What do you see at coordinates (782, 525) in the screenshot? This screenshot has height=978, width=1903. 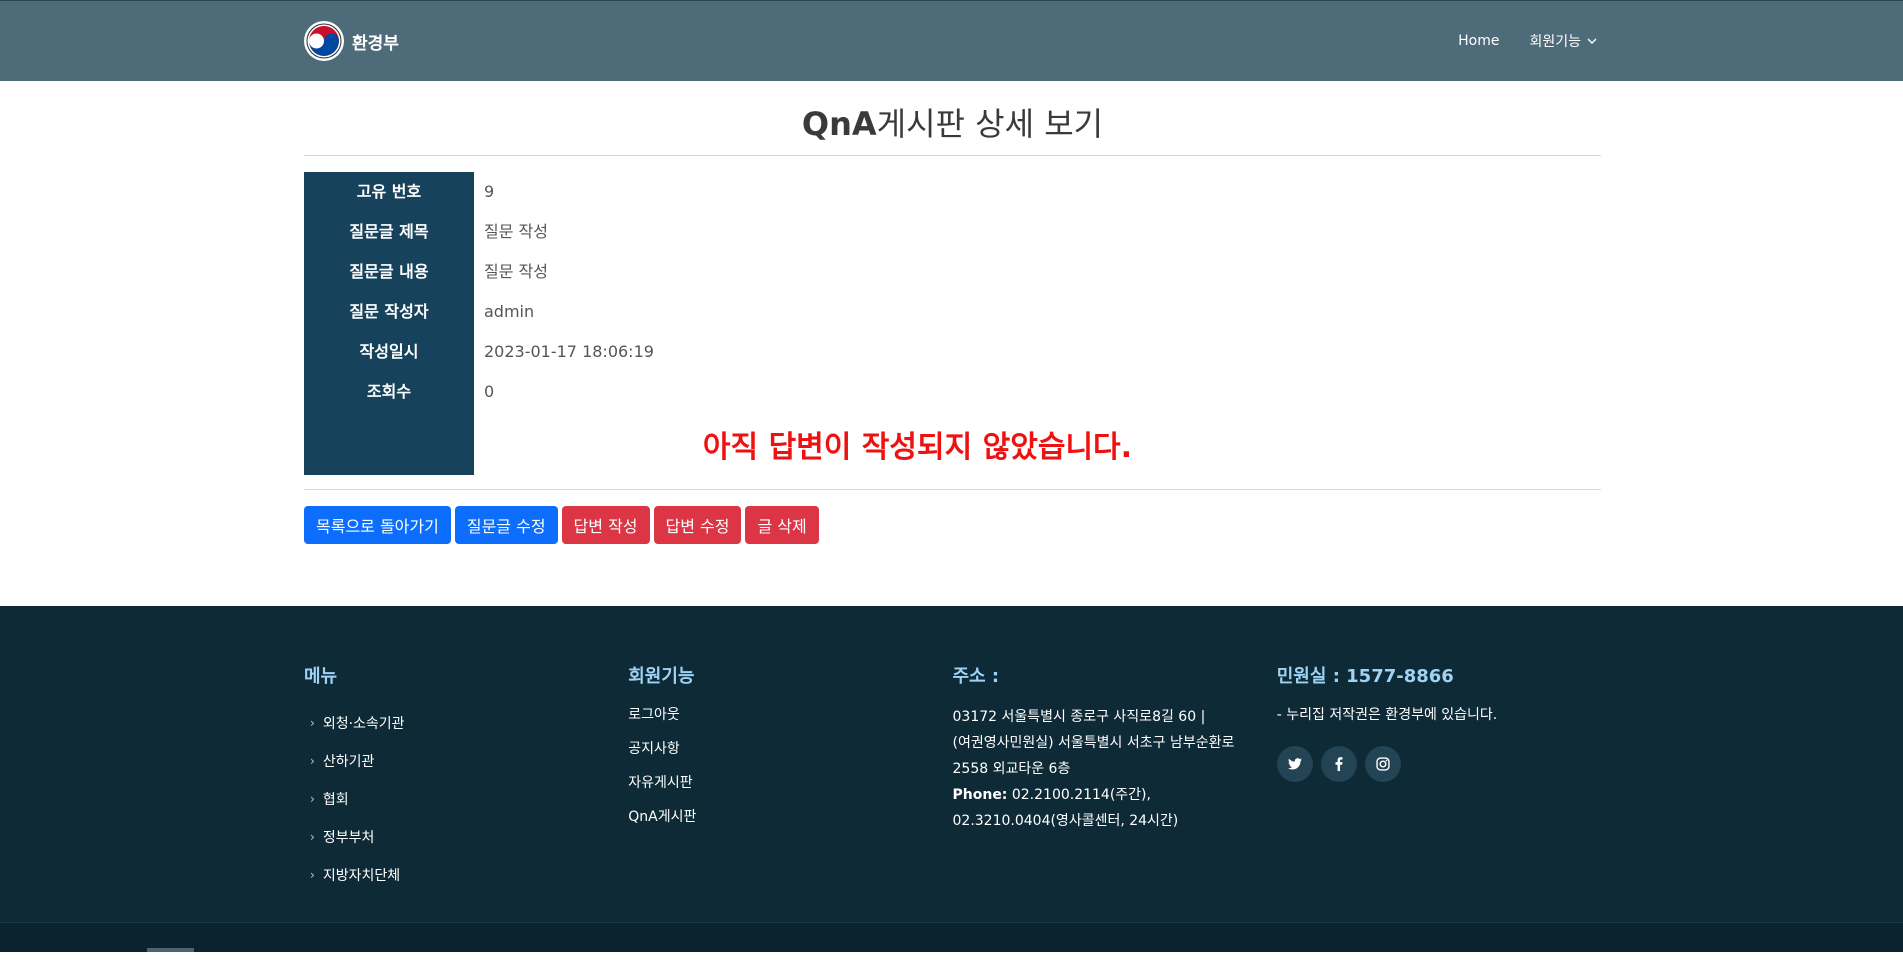 I see `delete-post-button: 글 삭제` at bounding box center [782, 525].